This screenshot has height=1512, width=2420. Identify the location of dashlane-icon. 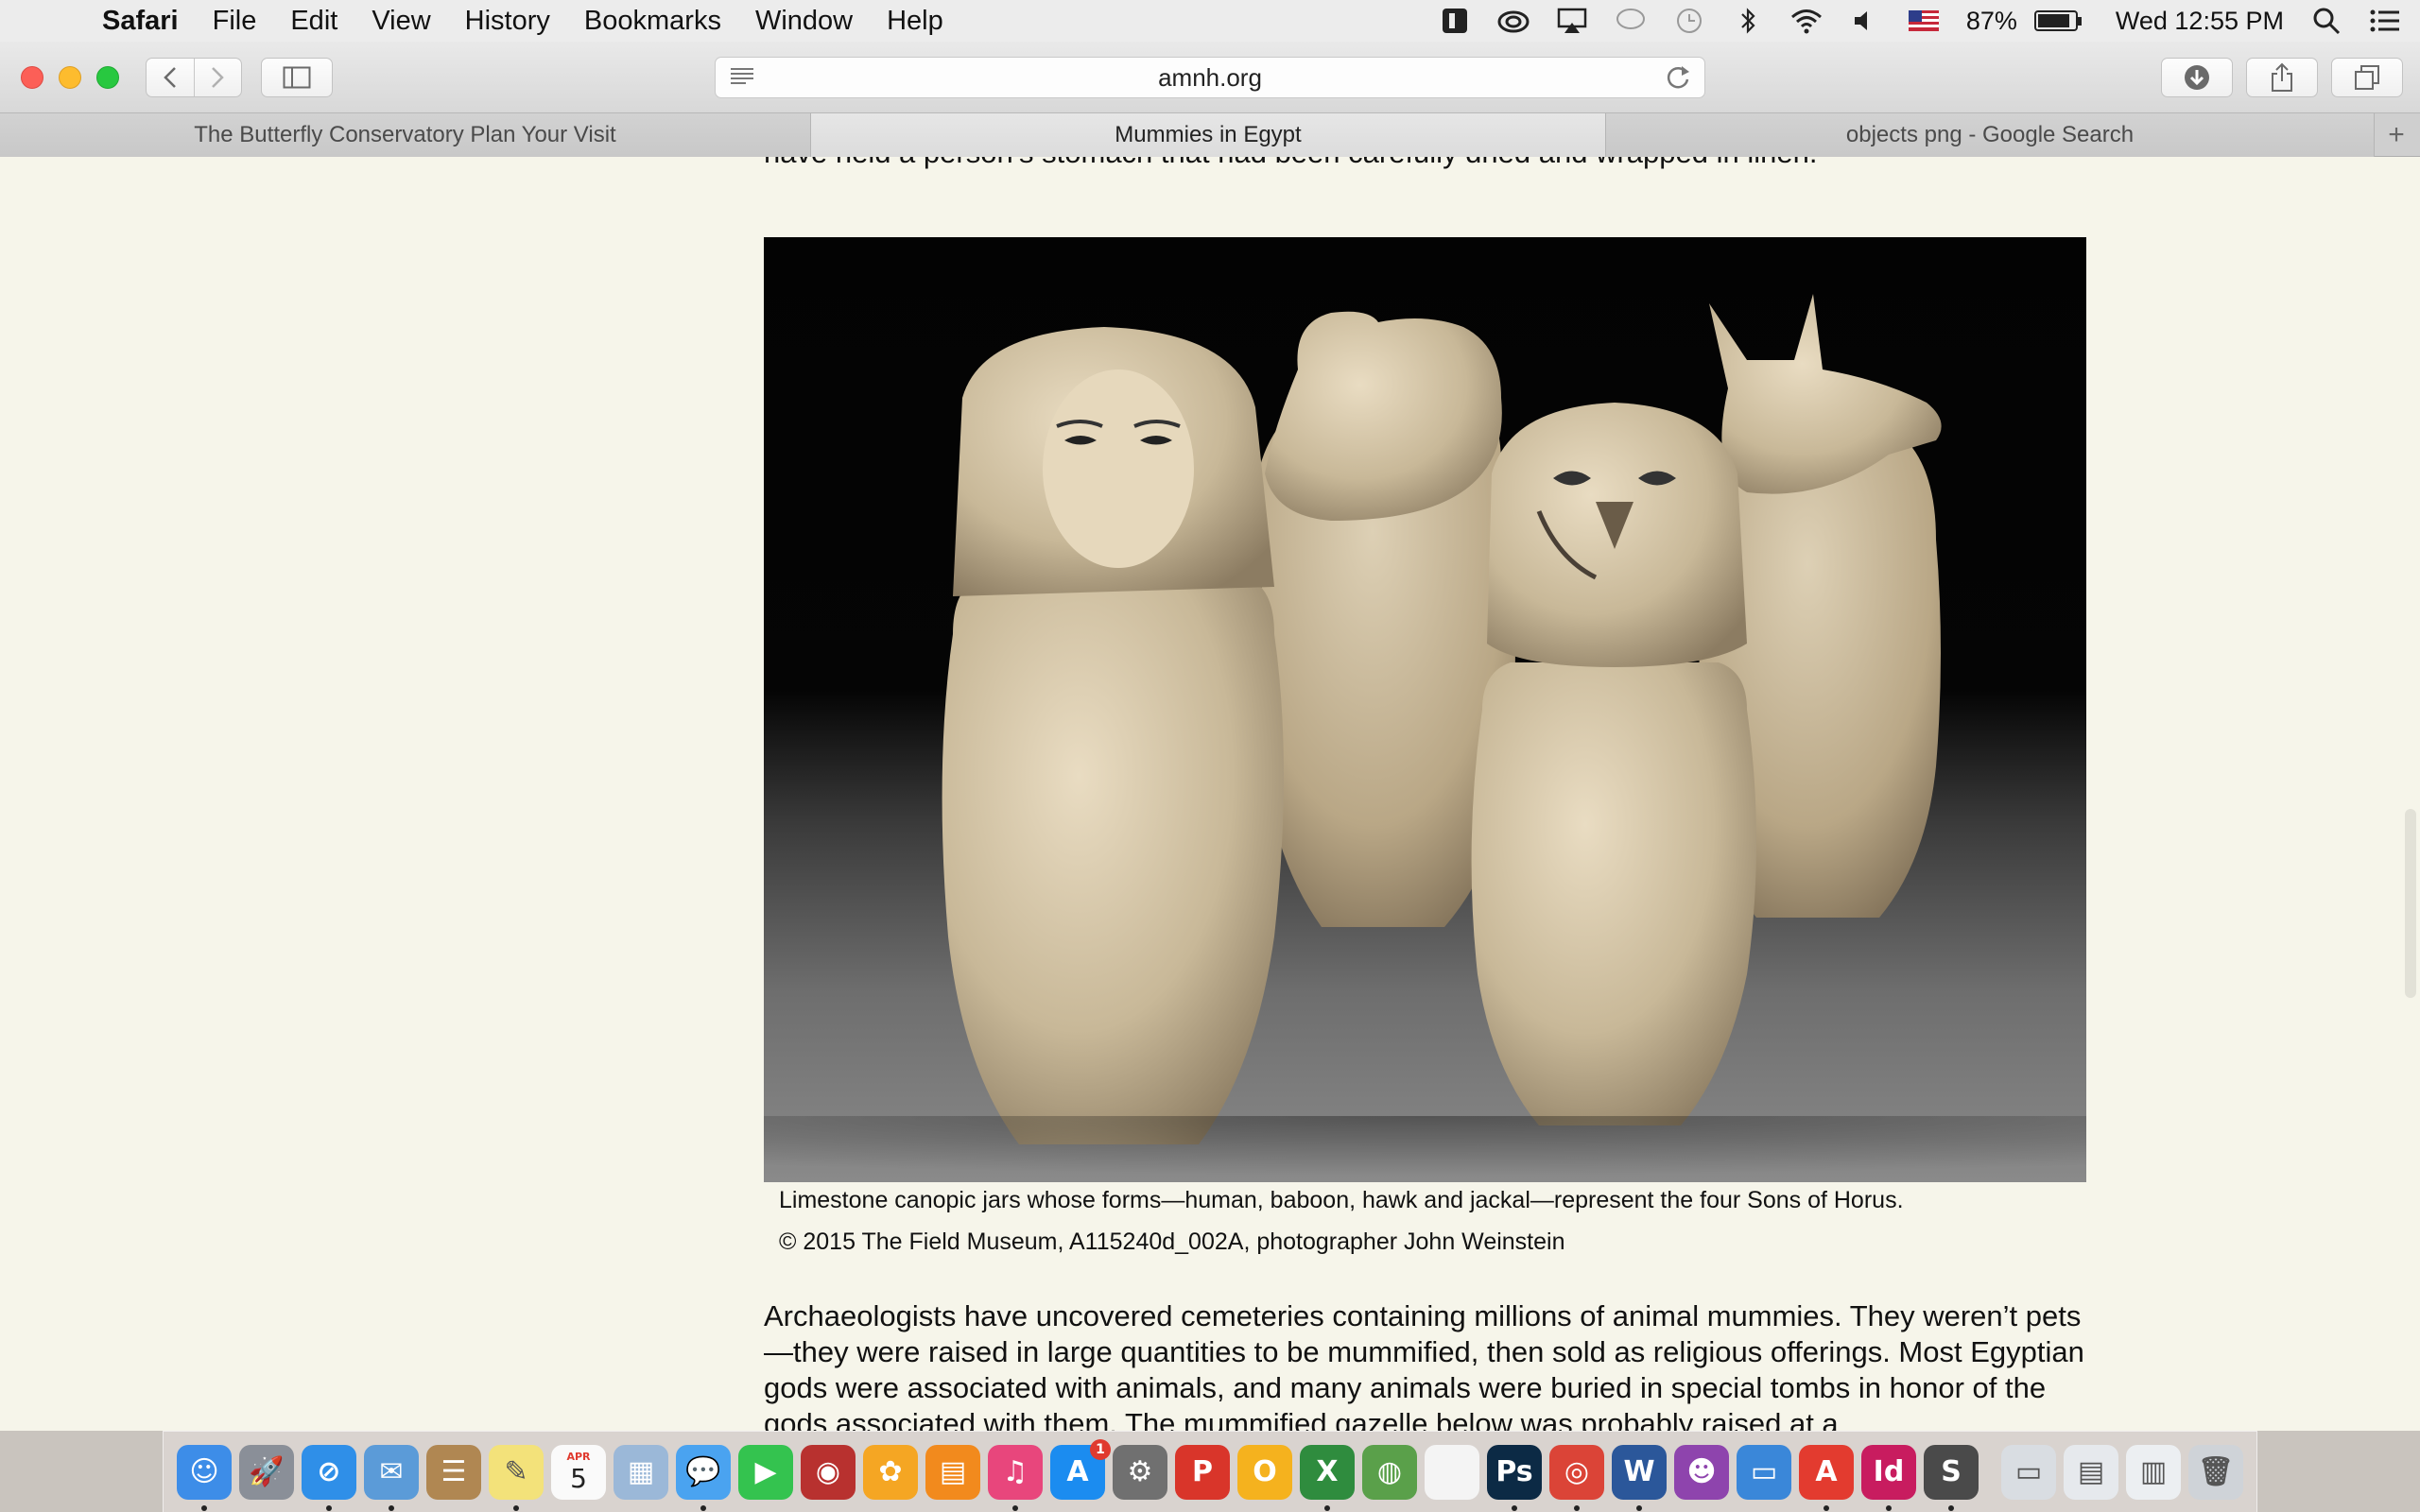
(1455, 21).